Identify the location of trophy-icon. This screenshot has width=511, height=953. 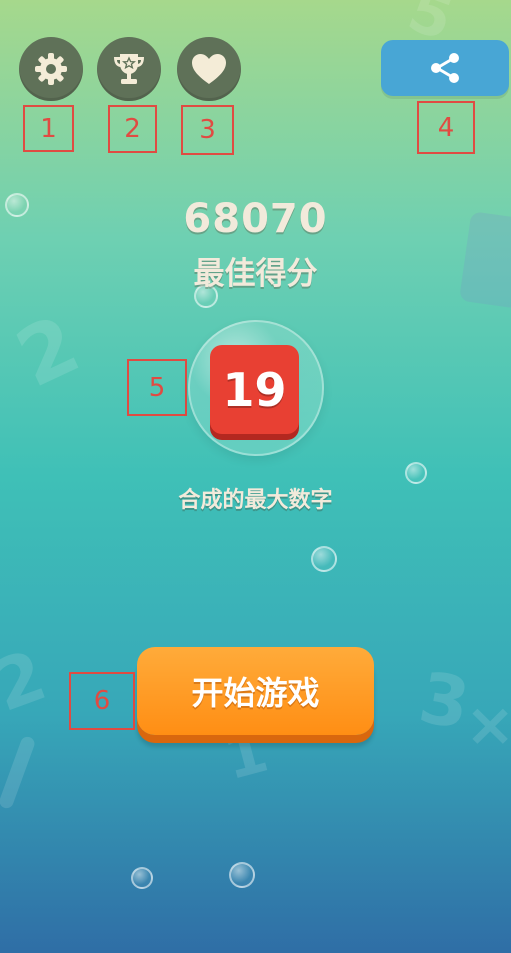
(129, 69).